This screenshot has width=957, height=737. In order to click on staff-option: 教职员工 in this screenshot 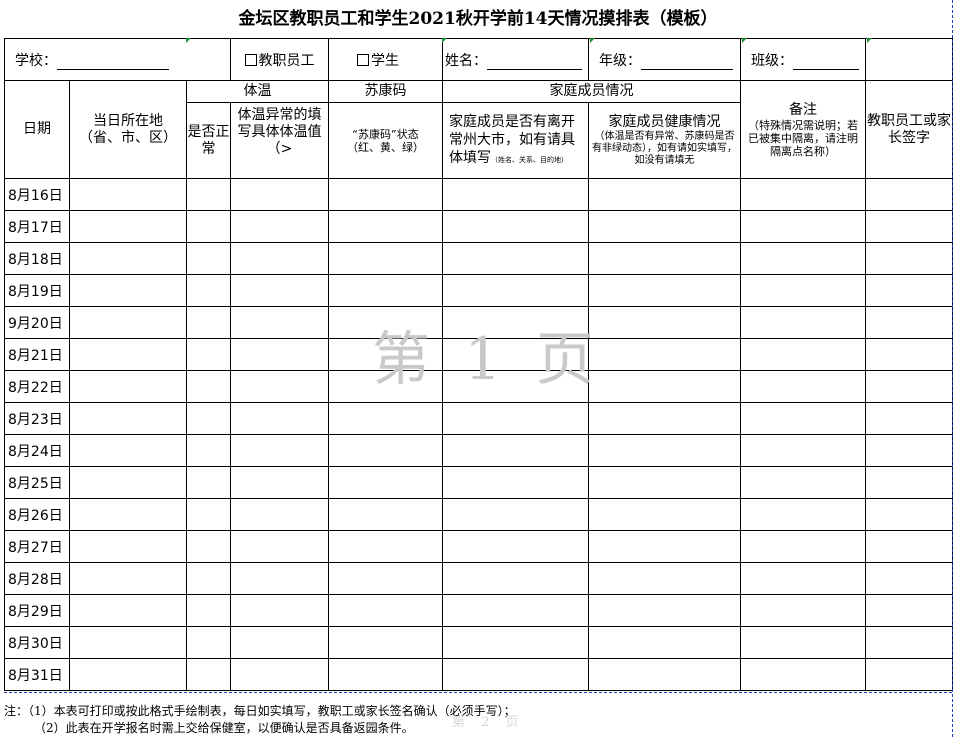, I will do `click(279, 59)`.